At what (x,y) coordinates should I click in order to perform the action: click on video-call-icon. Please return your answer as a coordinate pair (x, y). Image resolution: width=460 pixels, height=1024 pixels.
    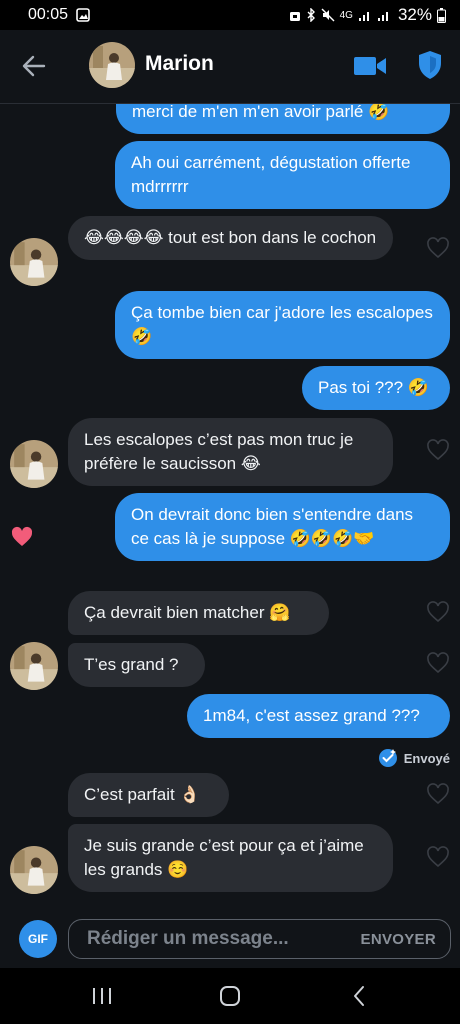
    Looking at the image, I should click on (370, 66).